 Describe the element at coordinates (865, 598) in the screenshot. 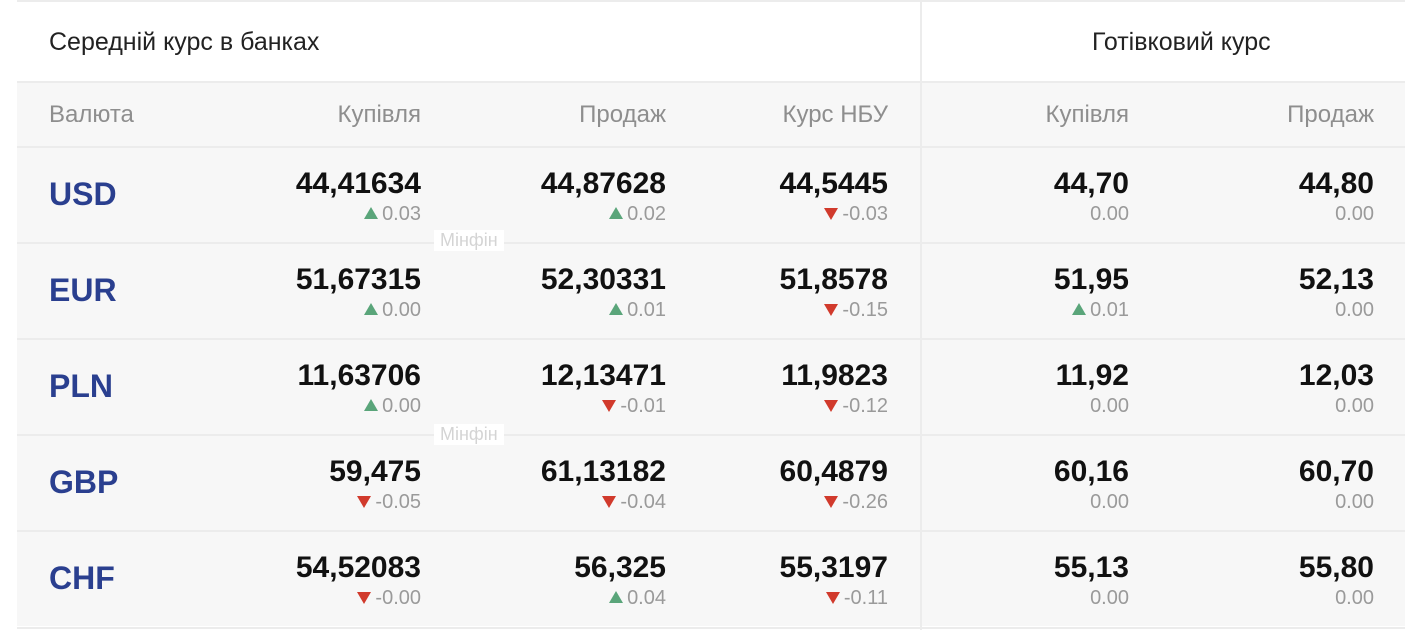

I see `rate-change-value: -0.11` at that location.